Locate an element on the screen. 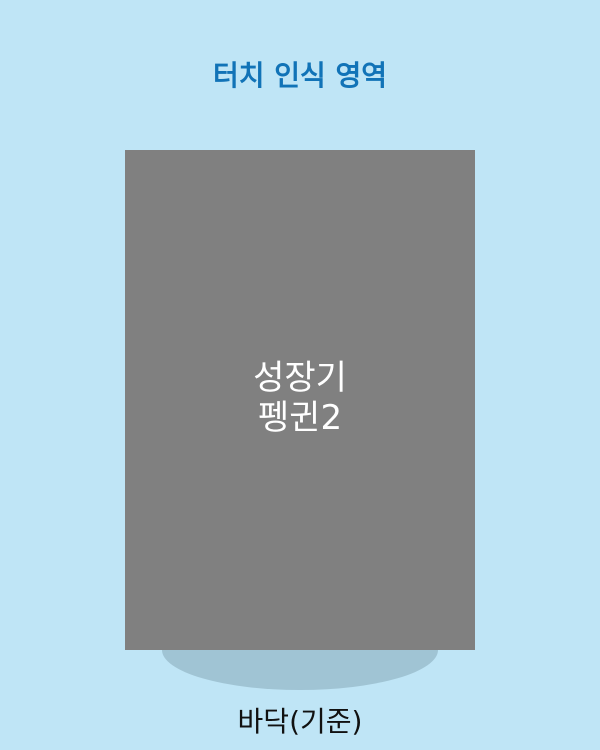 The image size is (600, 750). touch-area-title: 터치 인식 영역 is located at coordinates (300, 75).